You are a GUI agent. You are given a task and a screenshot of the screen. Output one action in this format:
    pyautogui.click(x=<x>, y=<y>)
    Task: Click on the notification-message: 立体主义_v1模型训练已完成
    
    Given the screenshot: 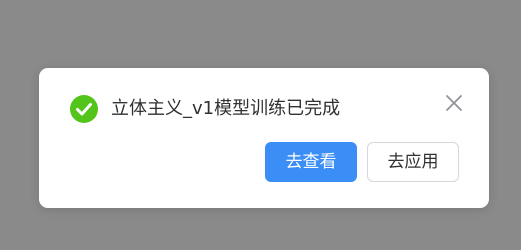 What is the action you would take?
    pyautogui.click(x=226, y=108)
    